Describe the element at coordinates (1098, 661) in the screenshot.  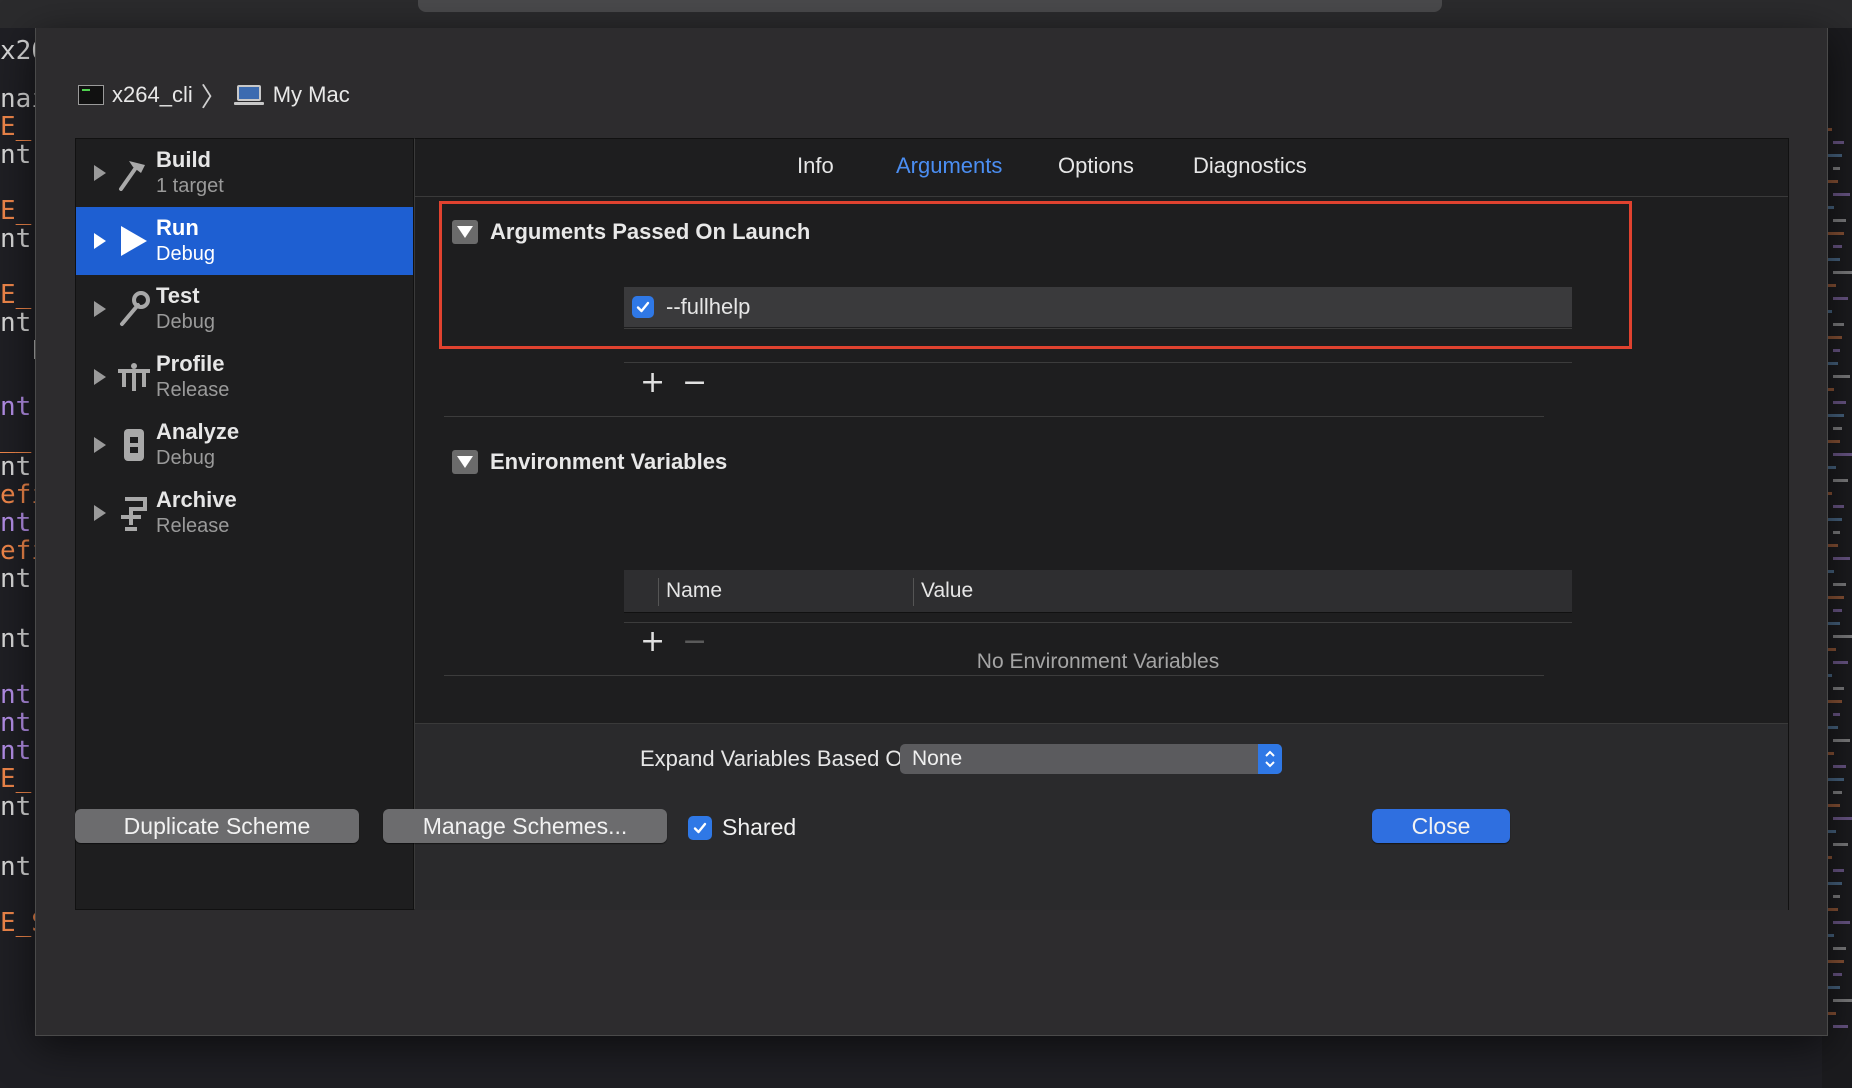
I see `empty-state-text: No Environment Variables` at that location.